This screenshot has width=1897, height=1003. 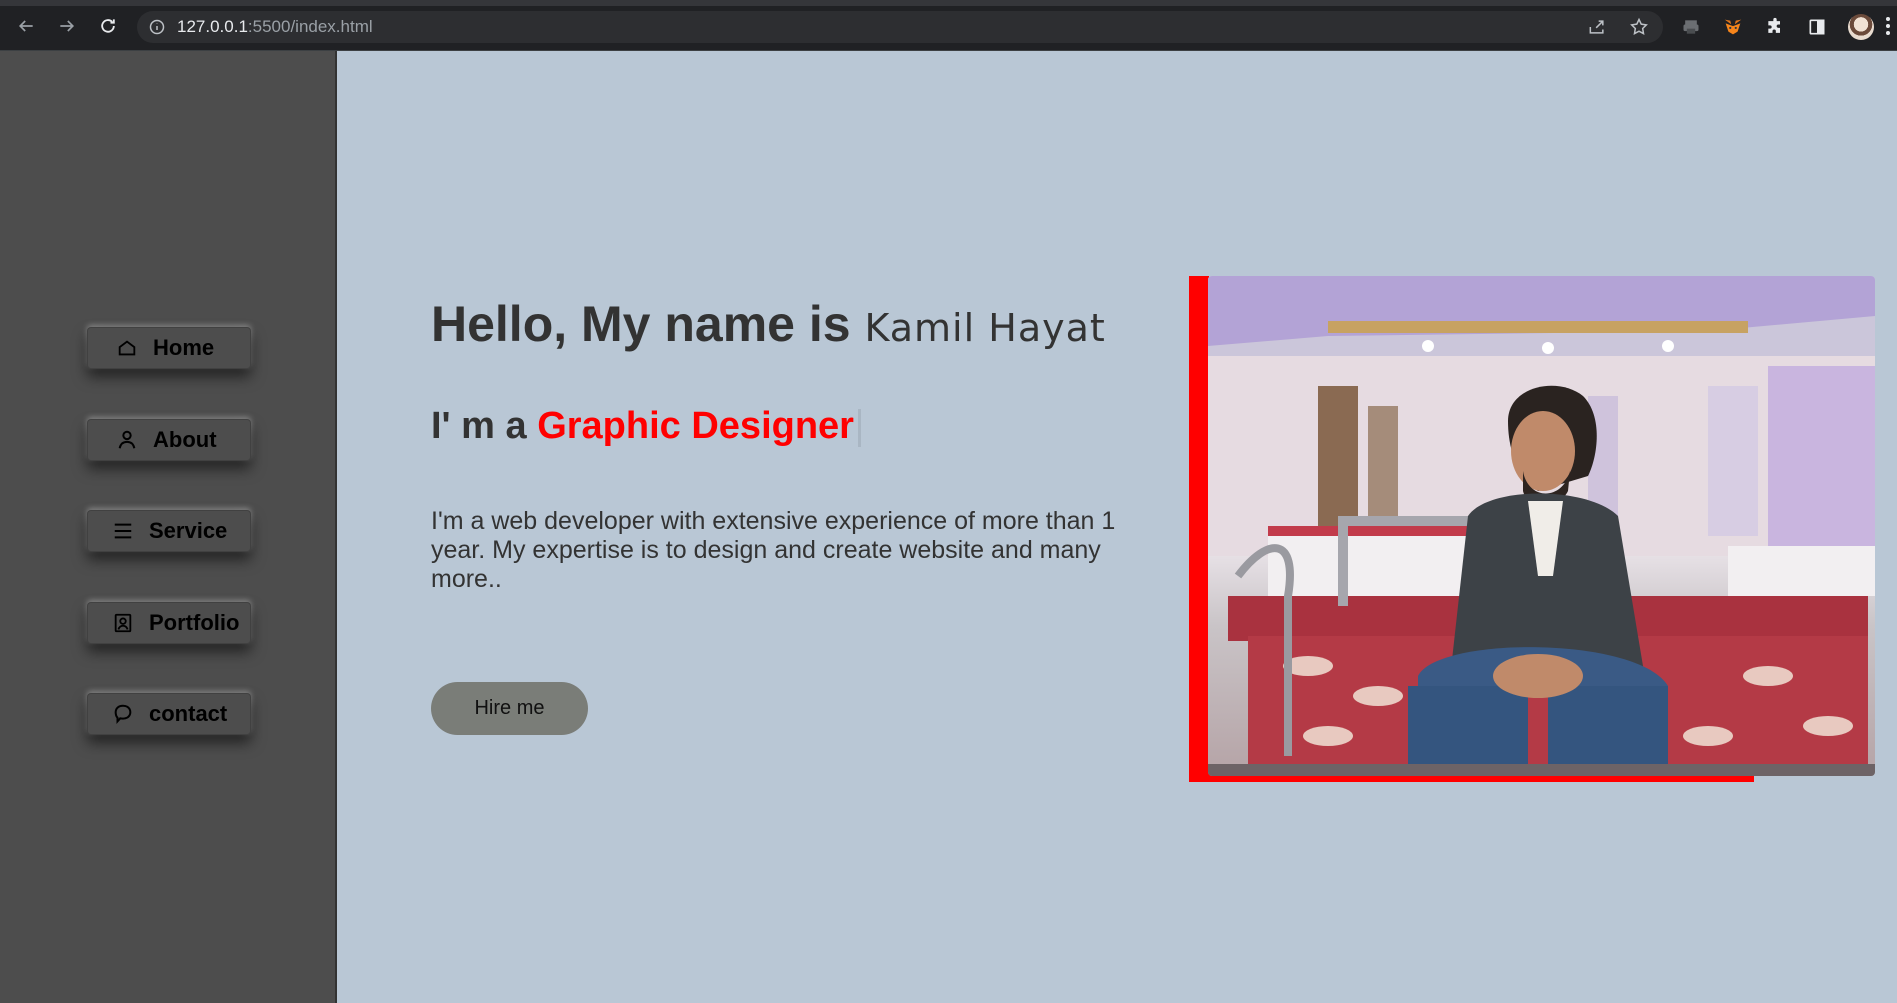 I want to click on sidebar-item-about: About, so click(x=169, y=440).